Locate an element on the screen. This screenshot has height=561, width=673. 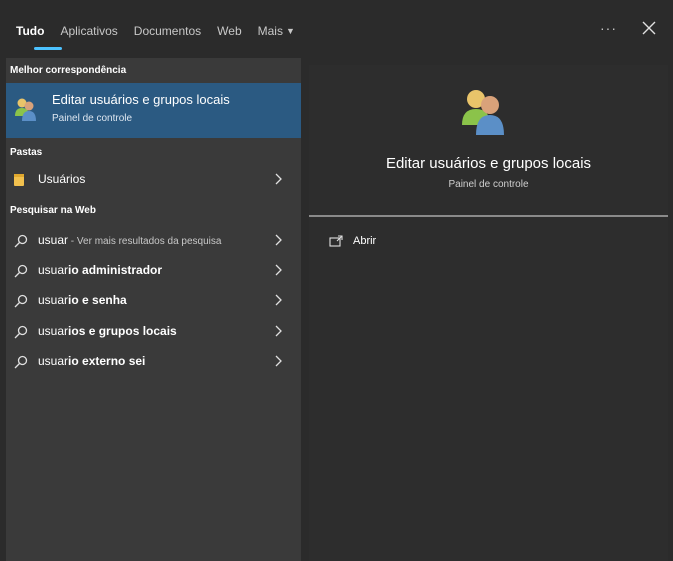
web-result-label: usuario administrador is located at coordinates (100, 270).